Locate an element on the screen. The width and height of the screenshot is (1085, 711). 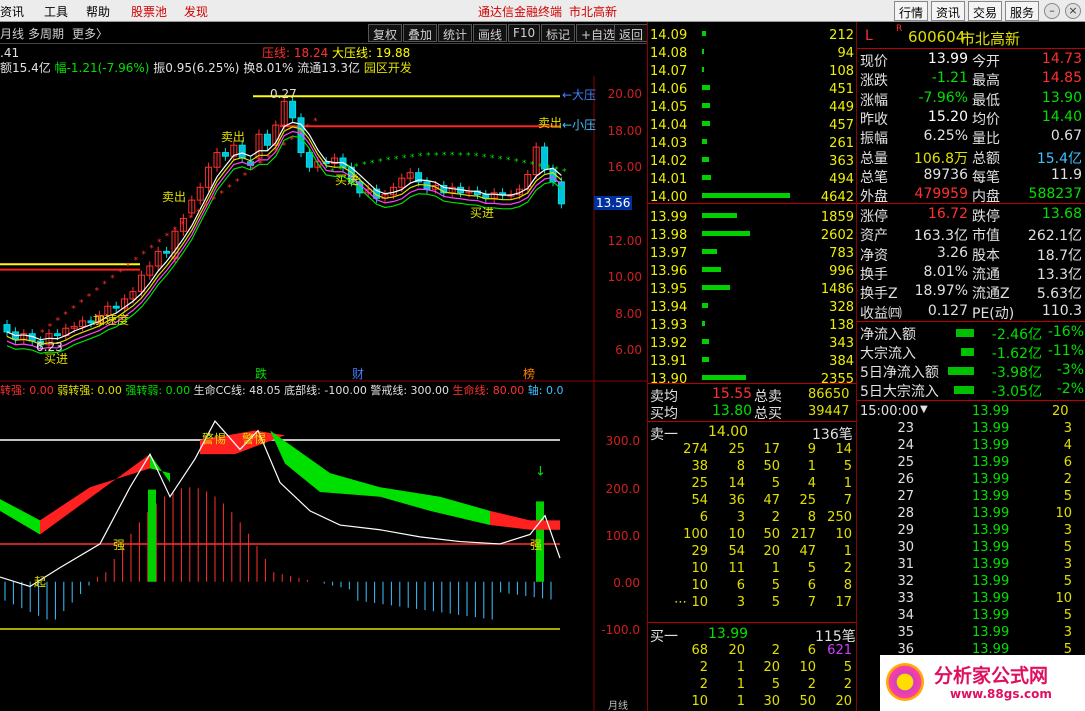
orderbook-row: 14.08 94 is located at coordinates (752, 53).